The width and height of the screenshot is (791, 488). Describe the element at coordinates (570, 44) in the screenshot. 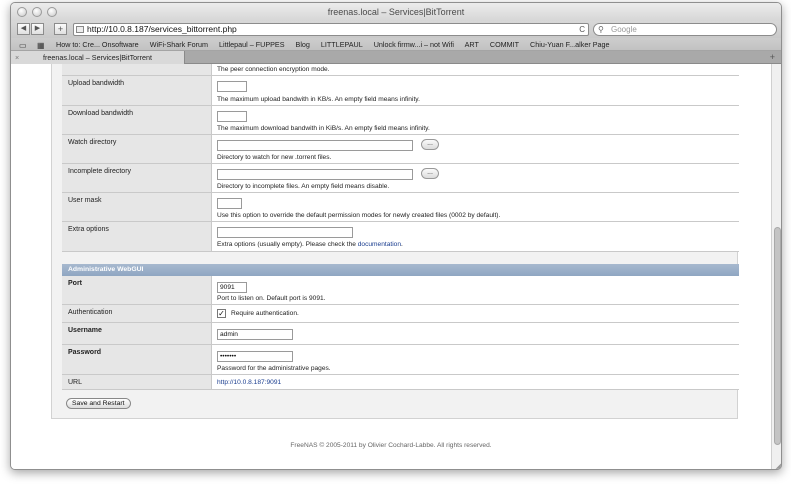

I see `bookmark-item: Chiu-Yuan F...alker Page` at that location.